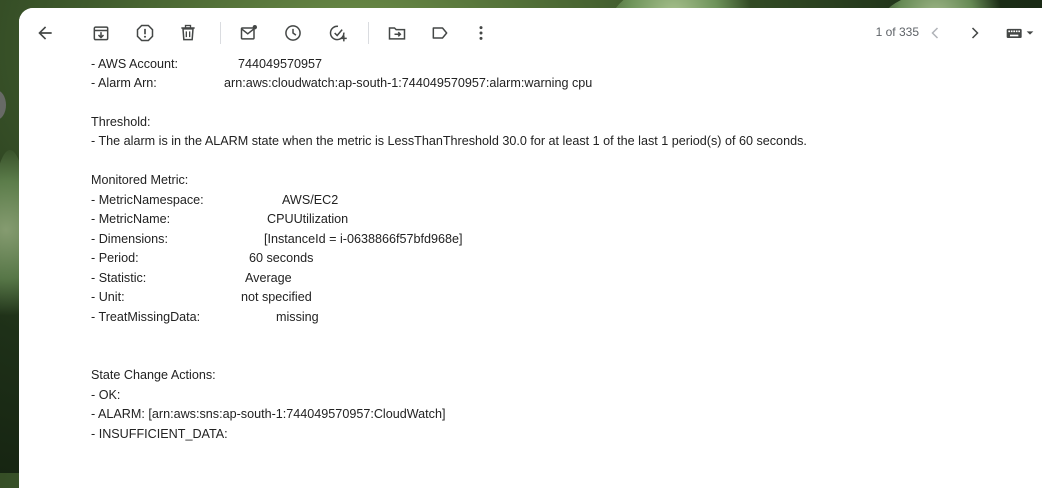 The width and height of the screenshot is (1042, 488). I want to click on delete-icon, so click(188, 32).